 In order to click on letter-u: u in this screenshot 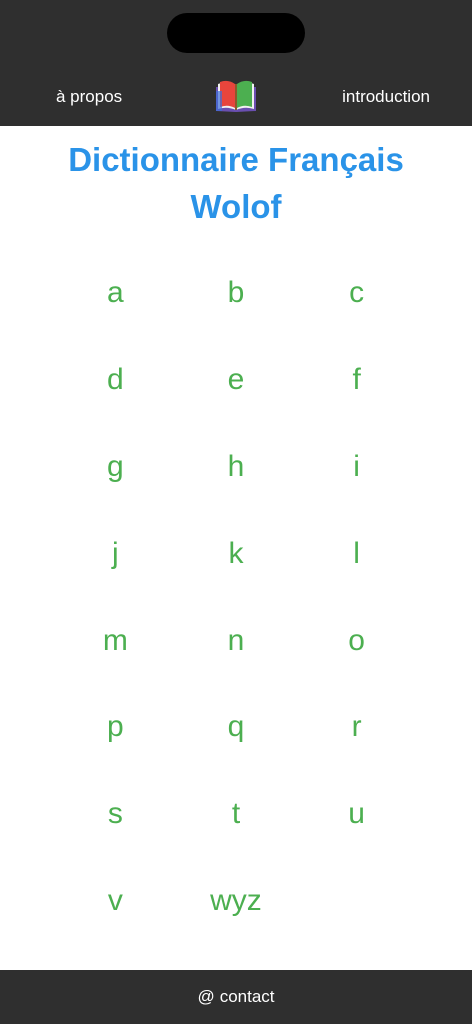, I will do `click(356, 814)`.